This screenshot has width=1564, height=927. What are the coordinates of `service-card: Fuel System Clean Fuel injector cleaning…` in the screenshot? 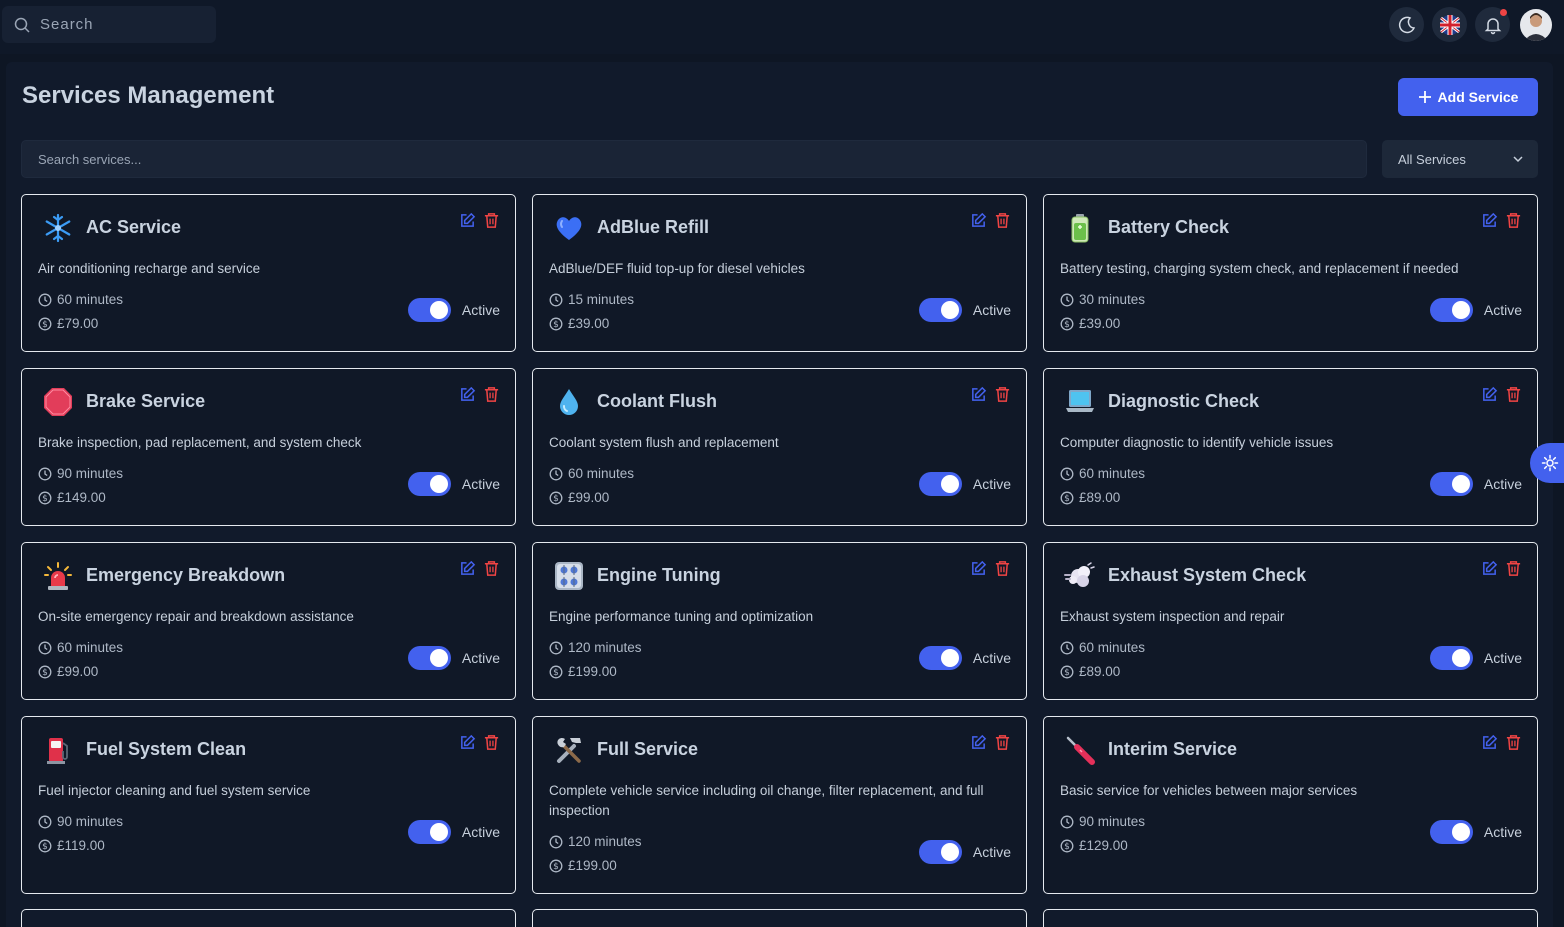 It's located at (268, 805).